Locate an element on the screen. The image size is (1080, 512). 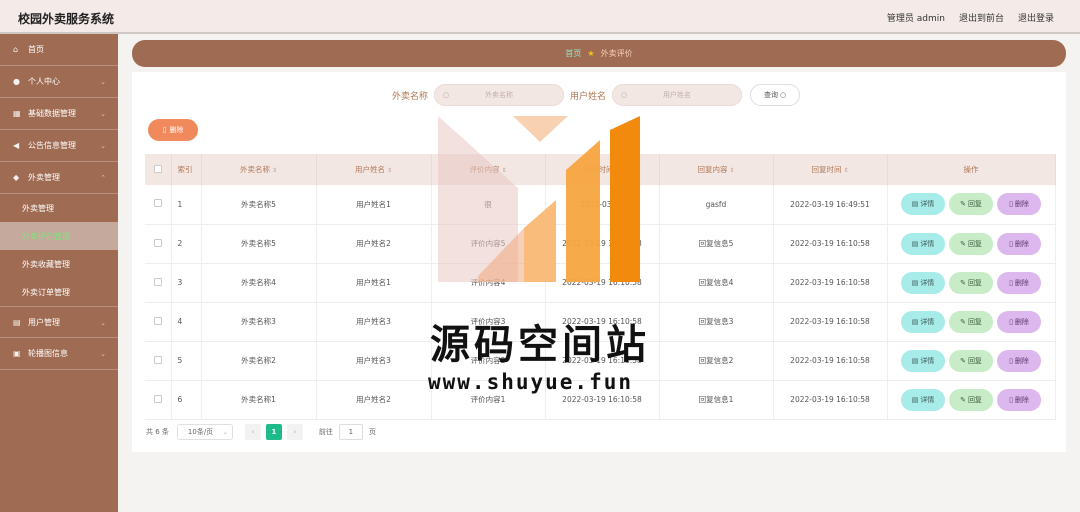
sidebar-item-notice: ◀ 公告信息管理 ⌄ is located at coordinates (59, 146).